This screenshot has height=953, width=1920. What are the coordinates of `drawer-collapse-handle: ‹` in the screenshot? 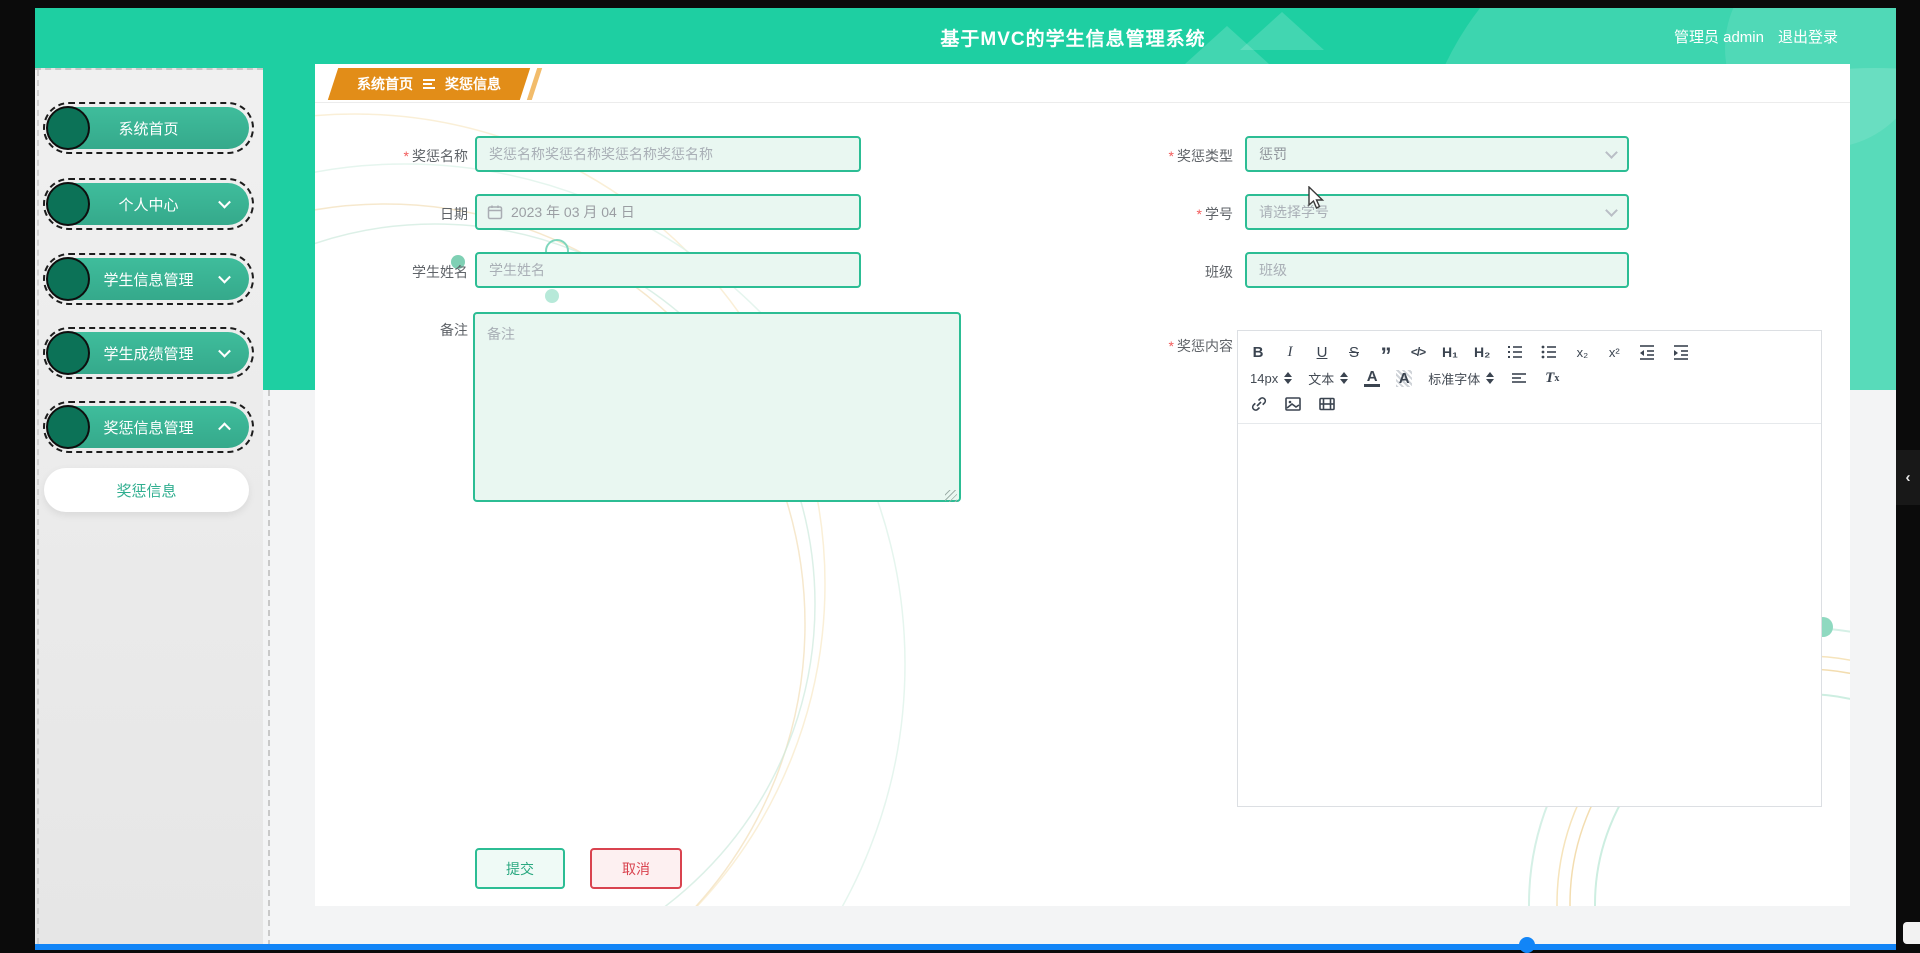 It's located at (1908, 477).